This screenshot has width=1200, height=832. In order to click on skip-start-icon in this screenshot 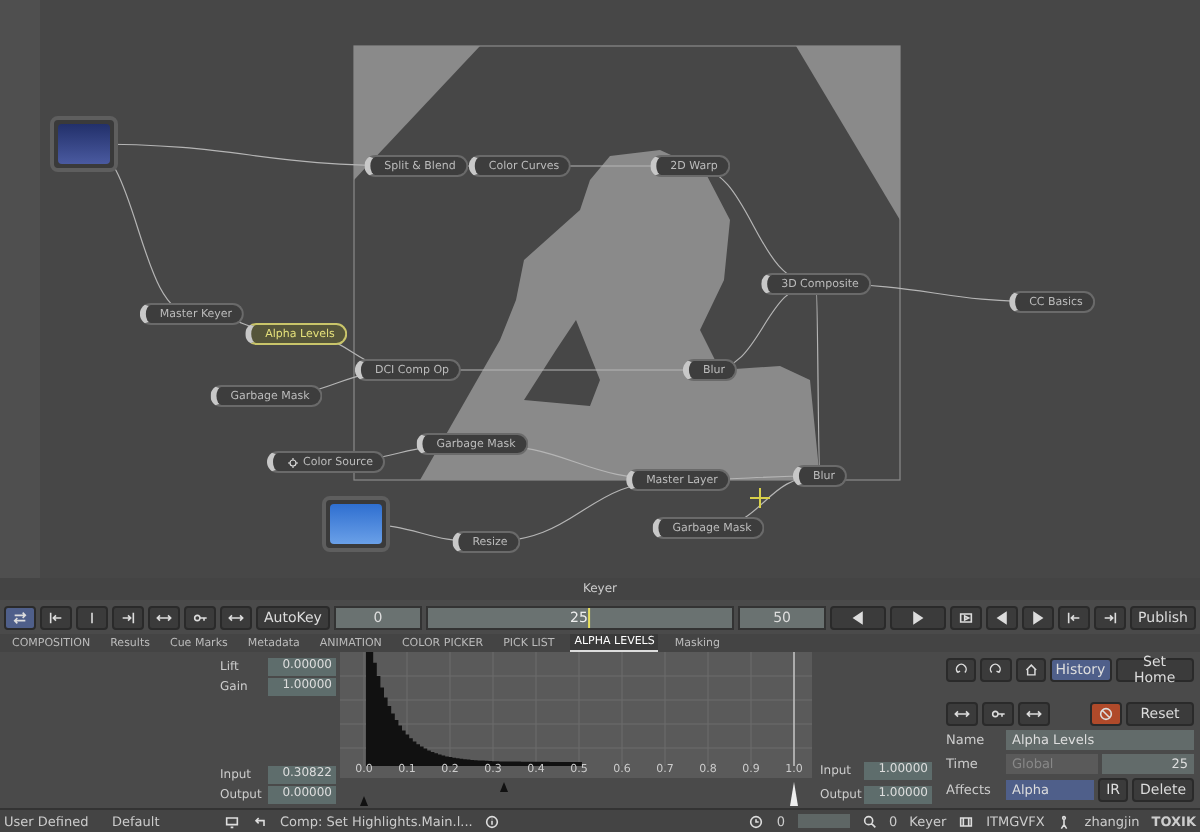, I will do `click(1074, 617)`.